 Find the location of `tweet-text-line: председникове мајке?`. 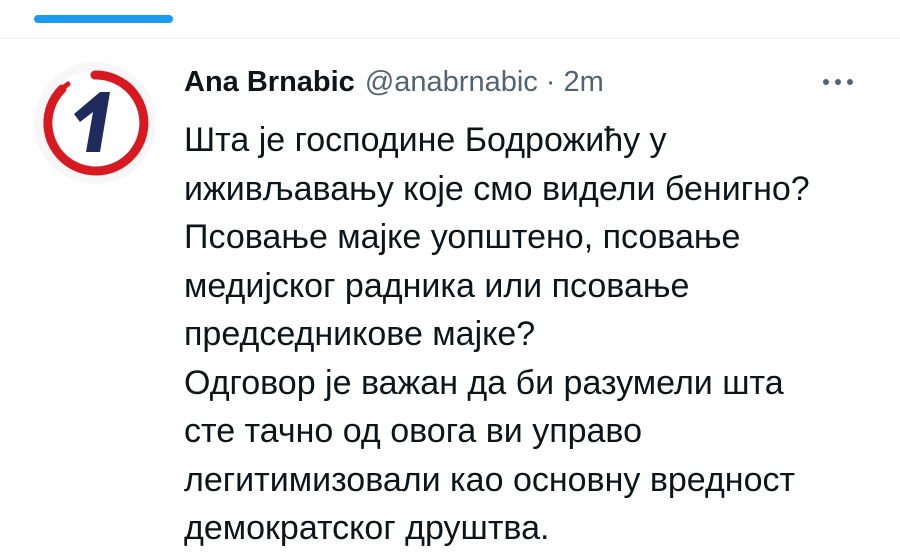

tweet-text-line: председникове мајке? is located at coordinates (360, 334).